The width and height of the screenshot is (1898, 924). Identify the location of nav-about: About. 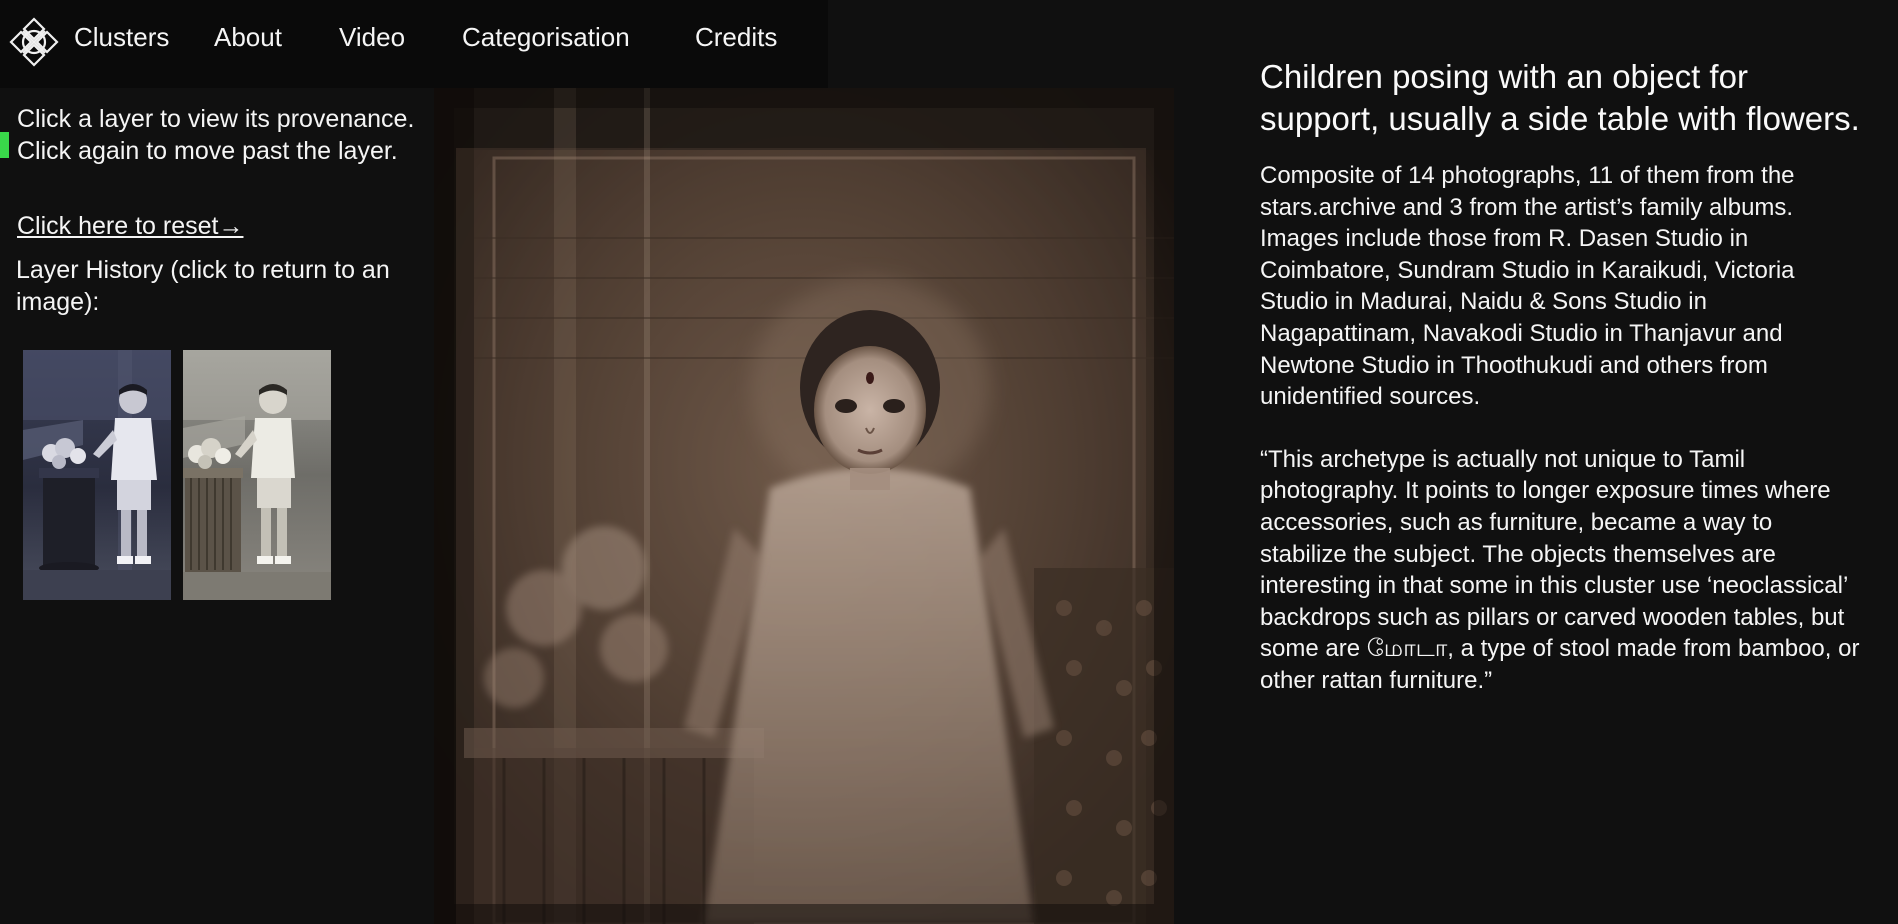
(248, 37).